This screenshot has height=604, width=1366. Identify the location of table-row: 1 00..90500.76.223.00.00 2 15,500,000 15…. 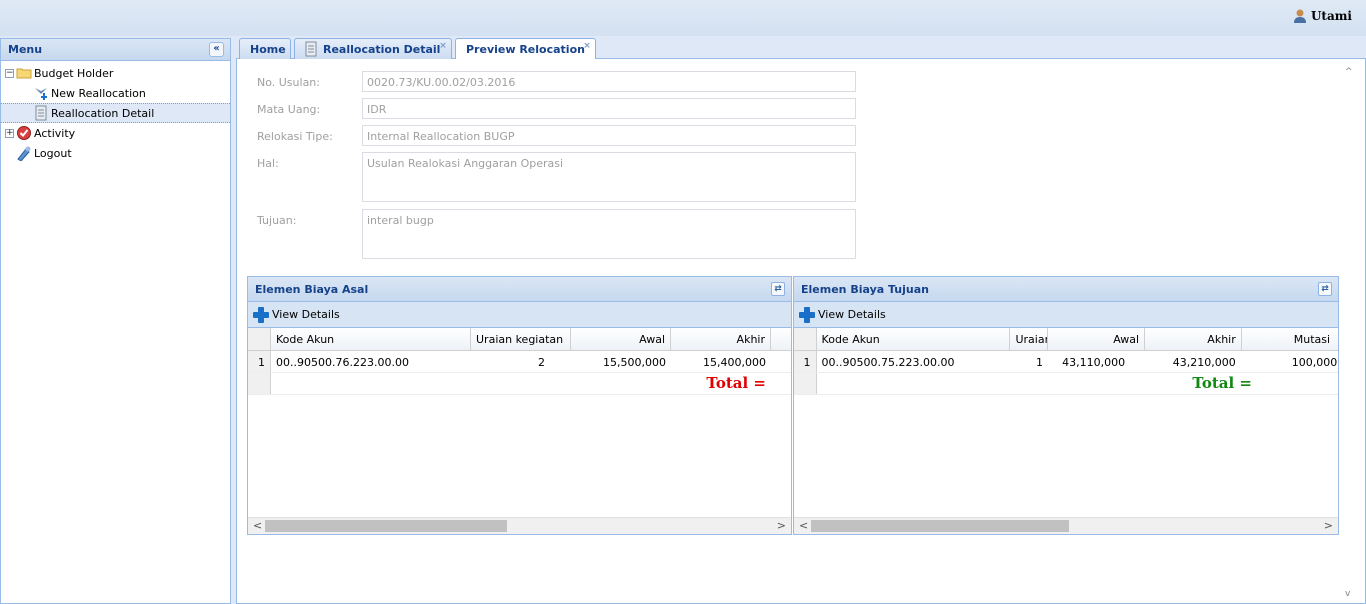
(519, 362).